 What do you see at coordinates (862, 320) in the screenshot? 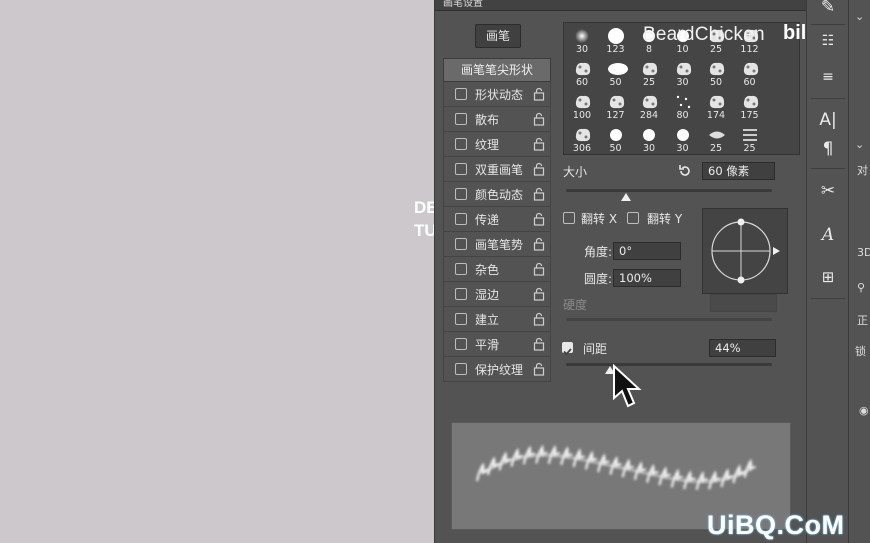
I see `normal-mode-label: 正` at bounding box center [862, 320].